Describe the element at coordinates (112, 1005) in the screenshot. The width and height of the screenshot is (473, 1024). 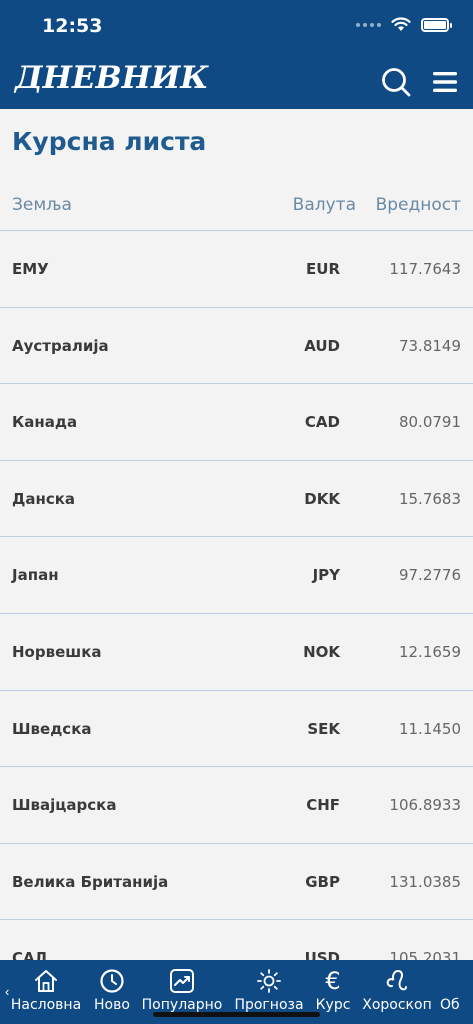
I see `tab-label: Ново` at that location.